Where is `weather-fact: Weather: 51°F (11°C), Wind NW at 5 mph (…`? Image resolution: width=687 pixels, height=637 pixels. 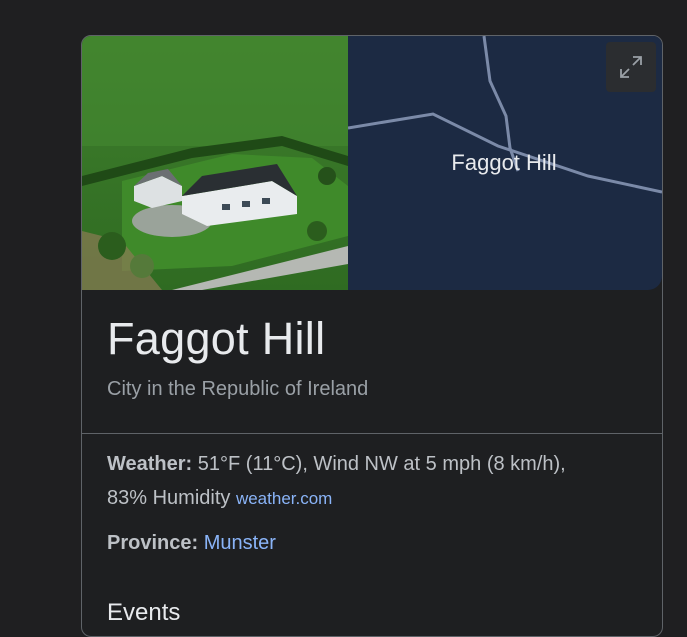 weather-fact: Weather: 51°F (11°C), Wind NW at 5 mph (… is located at coordinates (377, 481).